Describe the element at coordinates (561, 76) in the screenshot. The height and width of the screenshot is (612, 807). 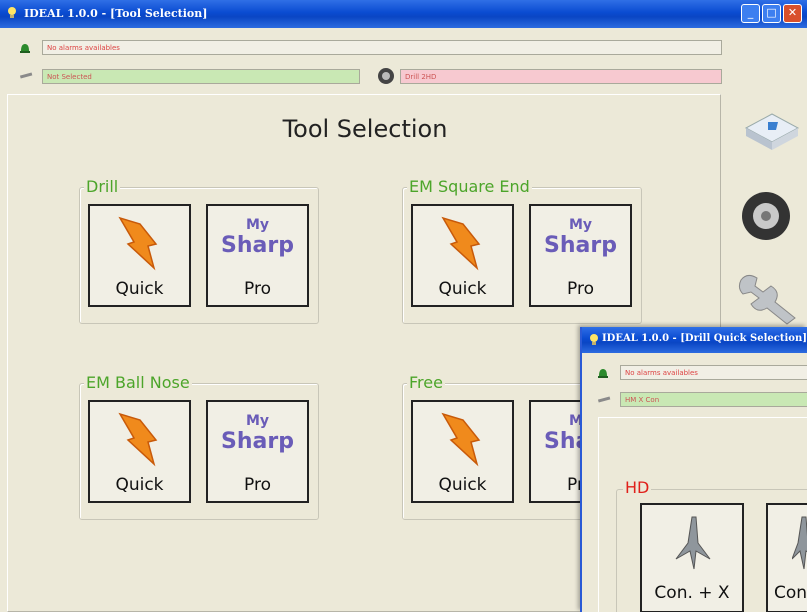
I see `drill-status-field: Drill 2HD` at that location.